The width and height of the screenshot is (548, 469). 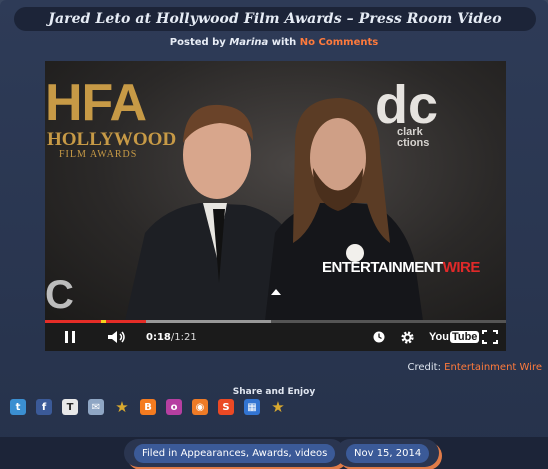 I want to click on entertainment-wire-watermark: ENTERTAINMENTWIRE, so click(x=401, y=267).